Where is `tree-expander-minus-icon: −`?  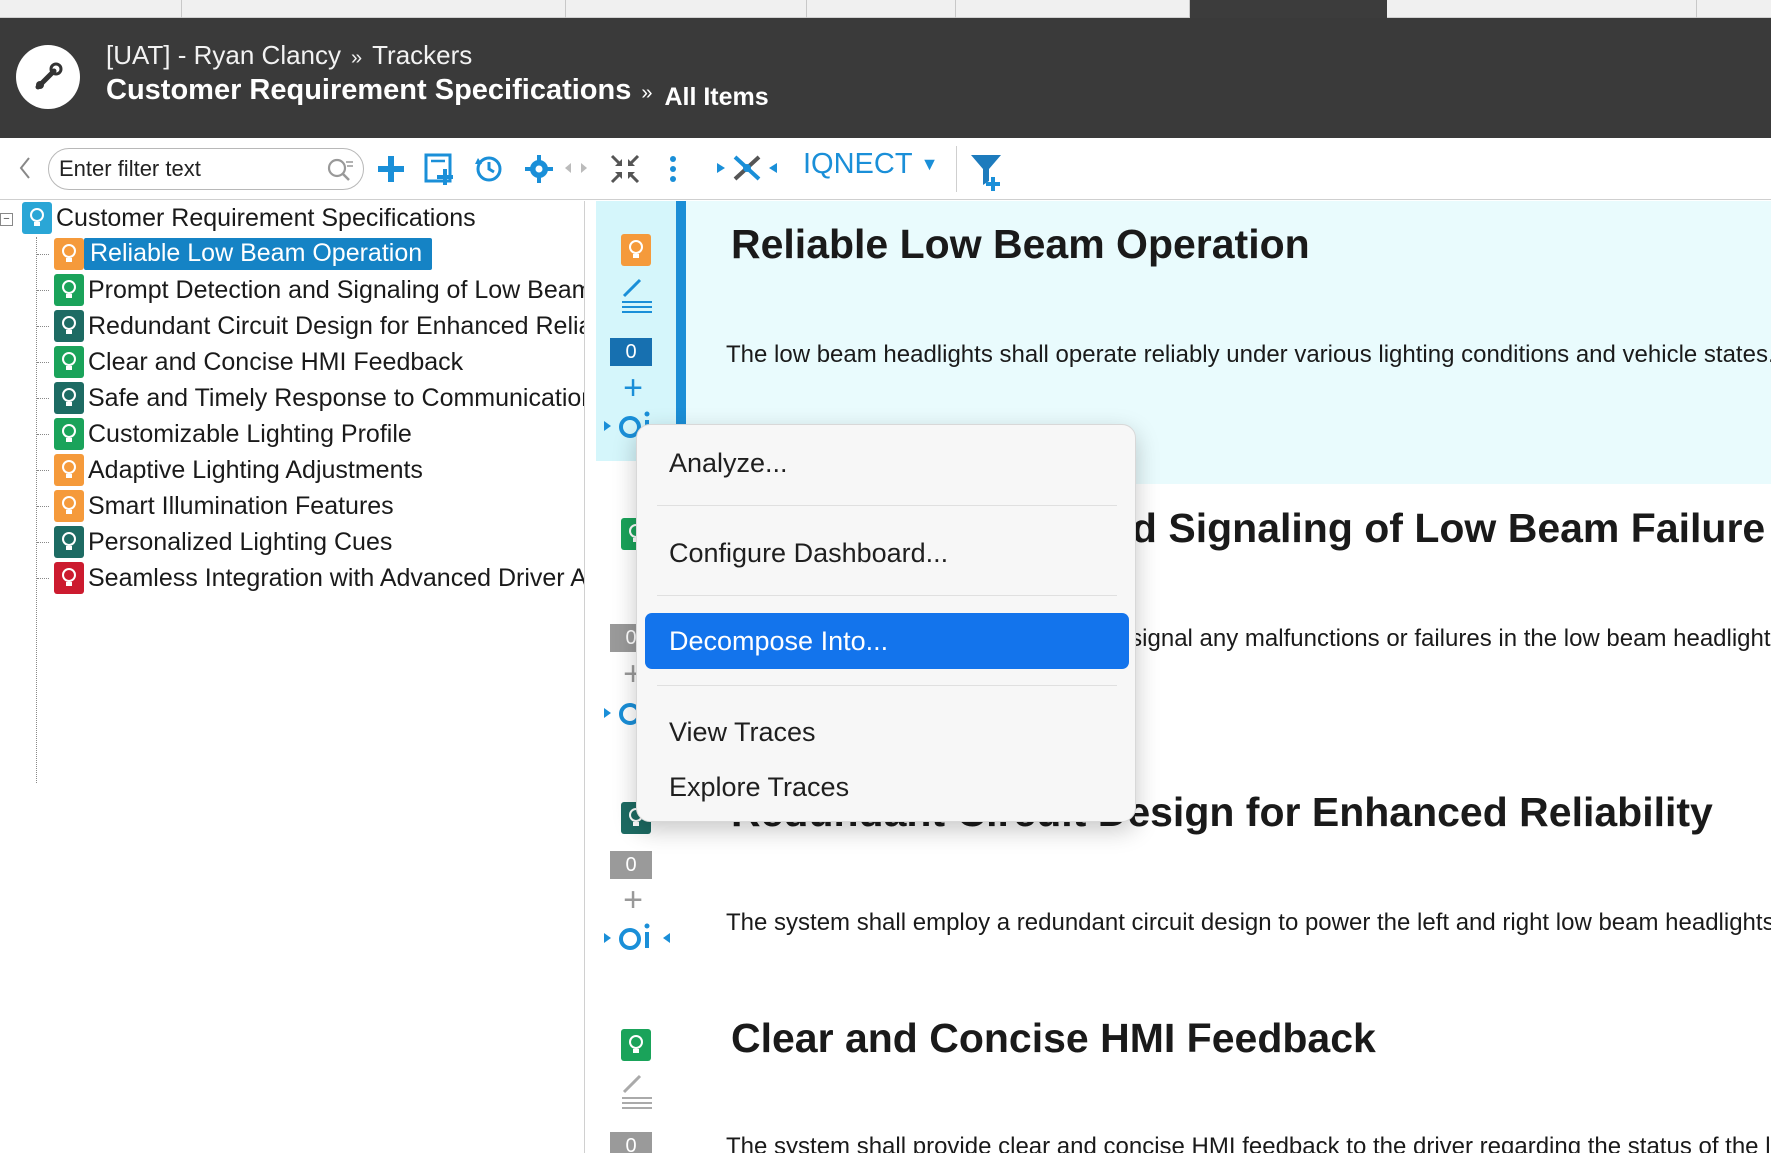
tree-expander-minus-icon: − is located at coordinates (6, 219).